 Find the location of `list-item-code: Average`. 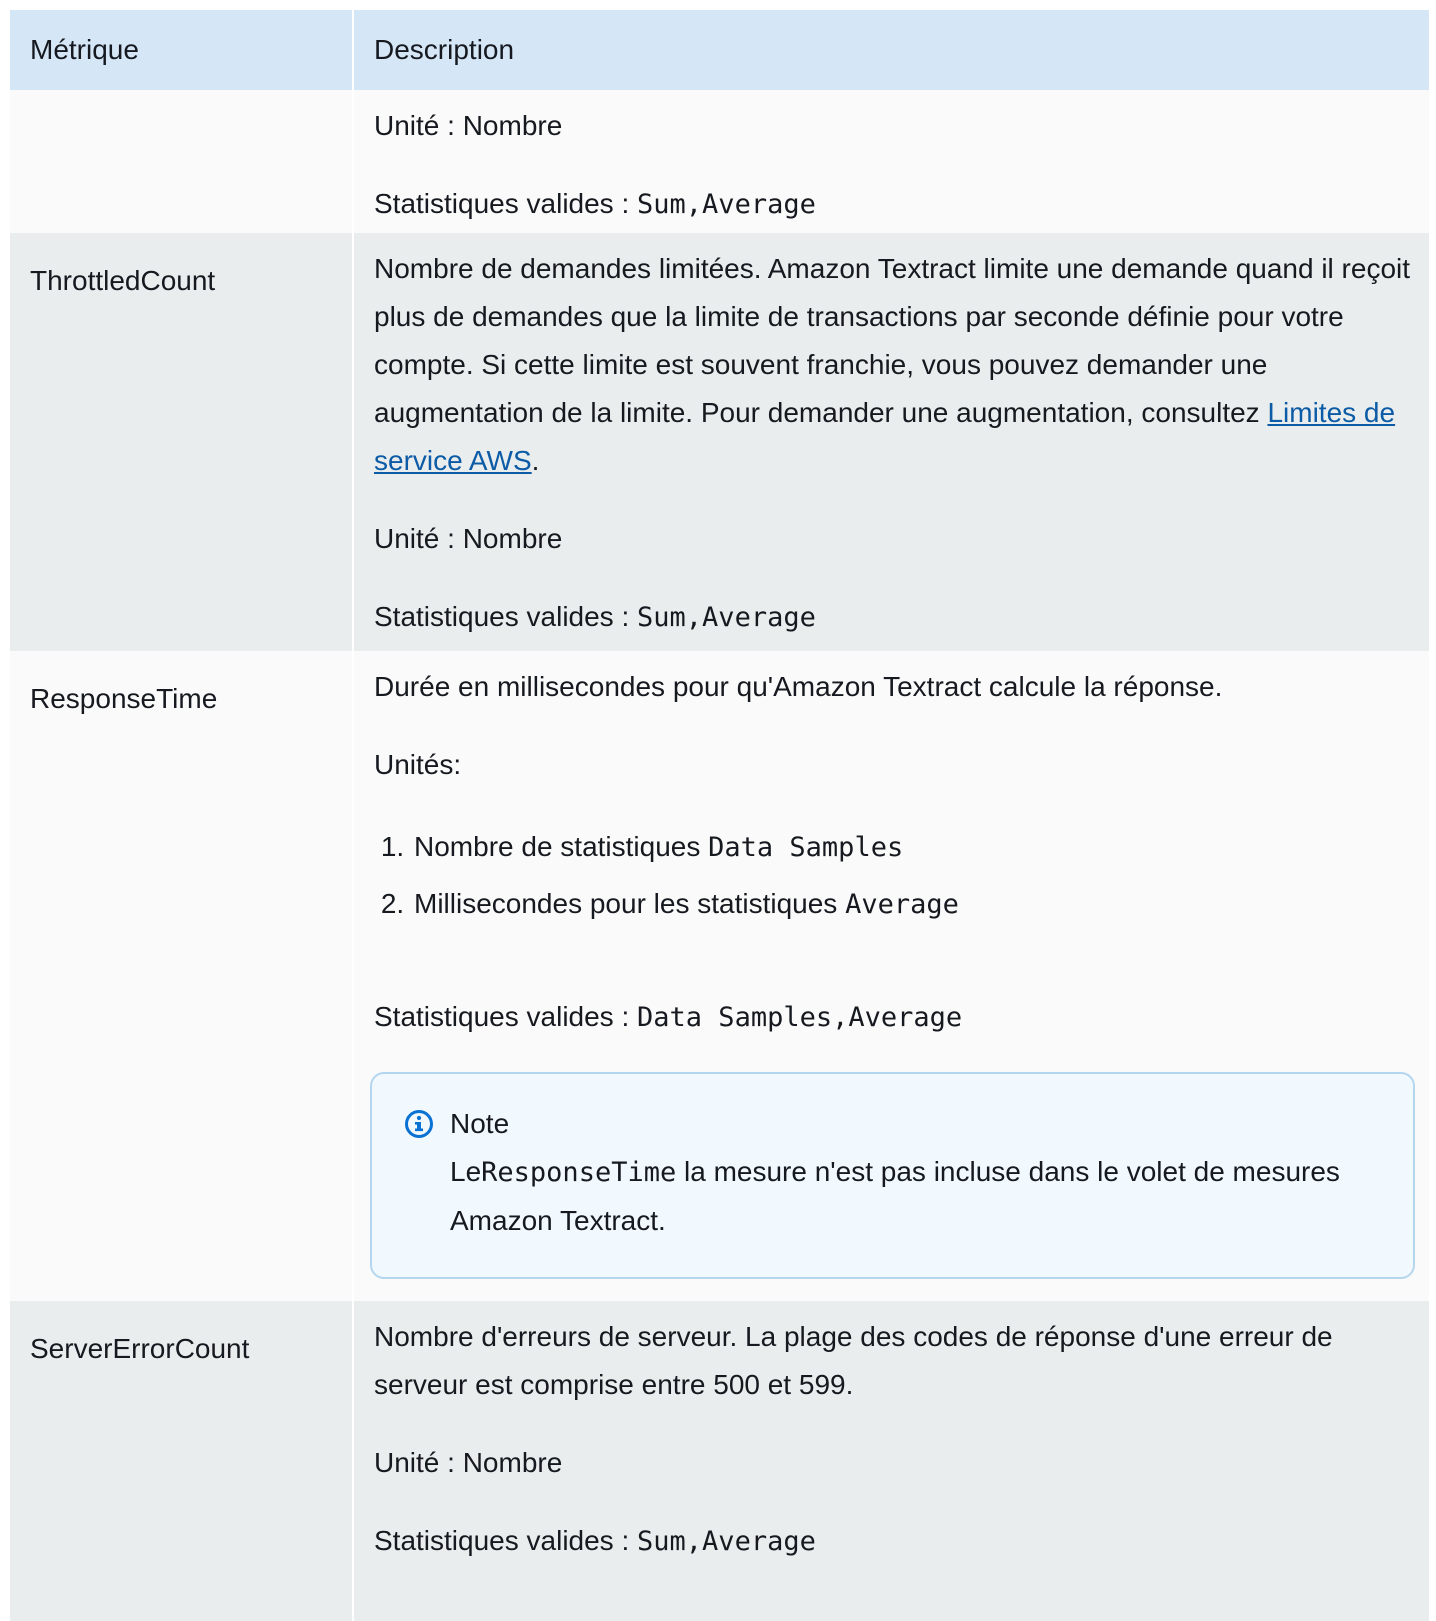

list-item-code: Average is located at coordinates (902, 904).